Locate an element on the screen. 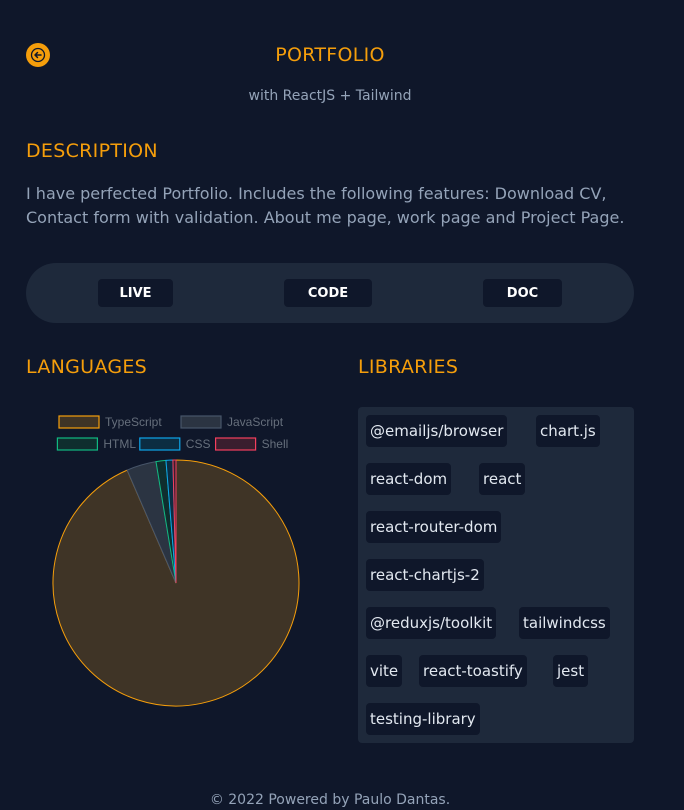  library-tag: react is located at coordinates (502, 479).